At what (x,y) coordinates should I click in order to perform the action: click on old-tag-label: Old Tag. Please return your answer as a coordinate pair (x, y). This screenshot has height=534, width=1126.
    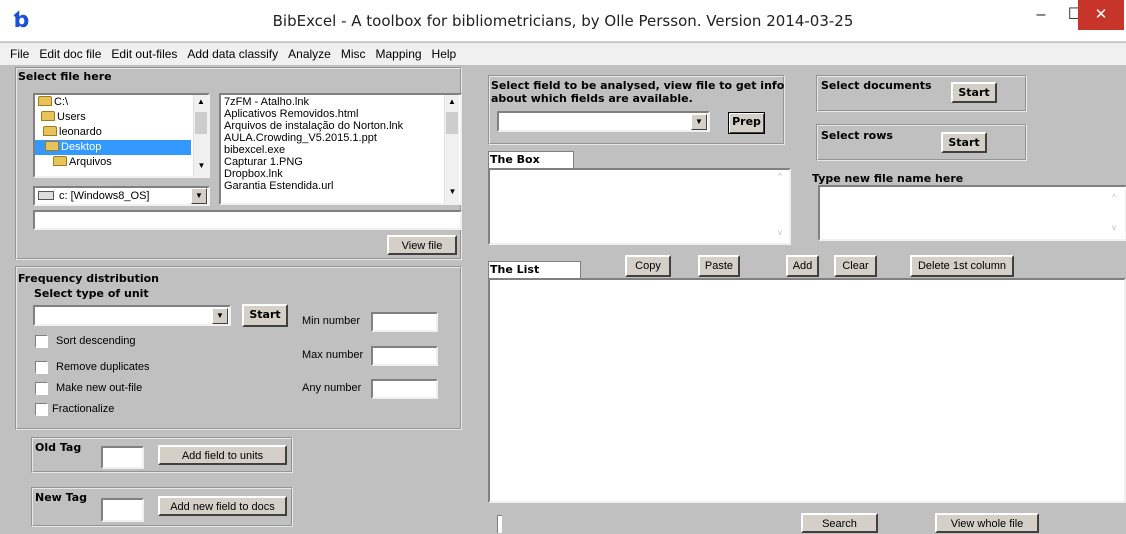
    Looking at the image, I should click on (58, 447).